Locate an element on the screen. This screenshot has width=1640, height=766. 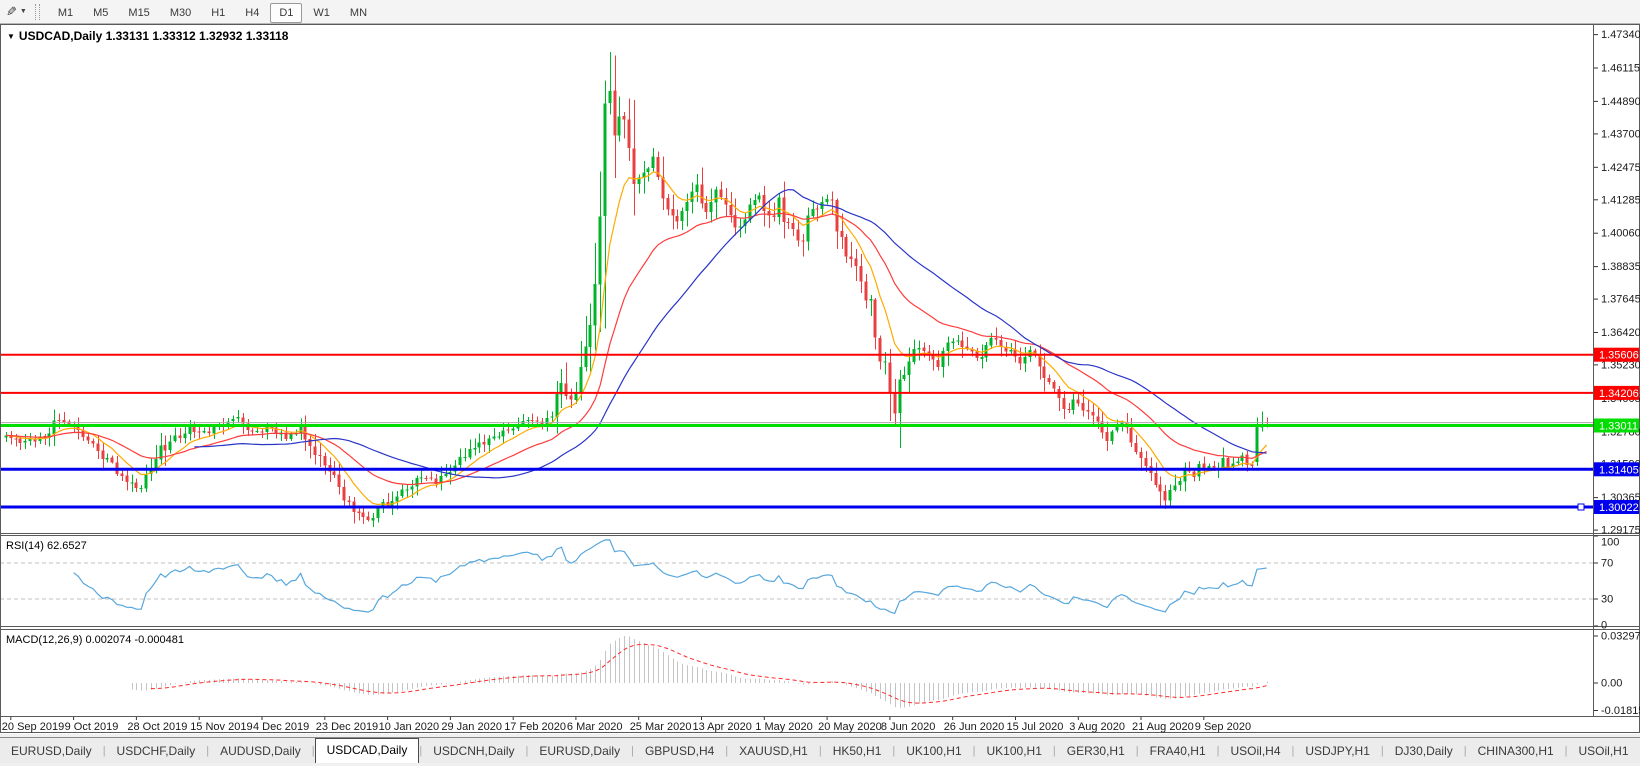
price-line-label: 1.30022 is located at coordinates (1619, 508).